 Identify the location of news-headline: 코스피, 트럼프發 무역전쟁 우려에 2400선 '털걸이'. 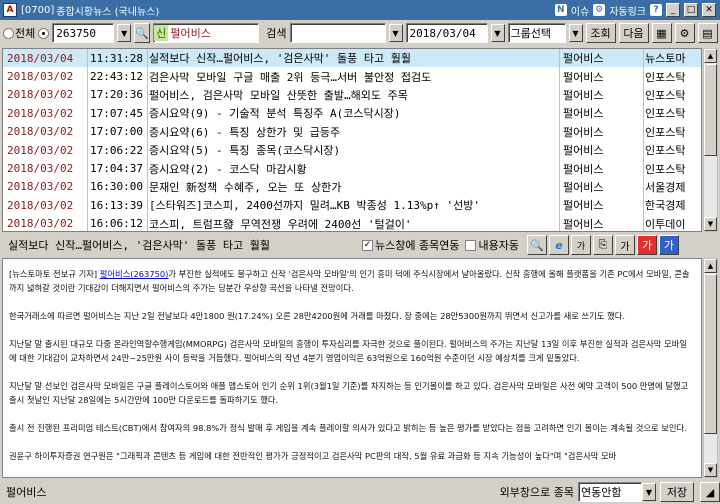
(353, 223).